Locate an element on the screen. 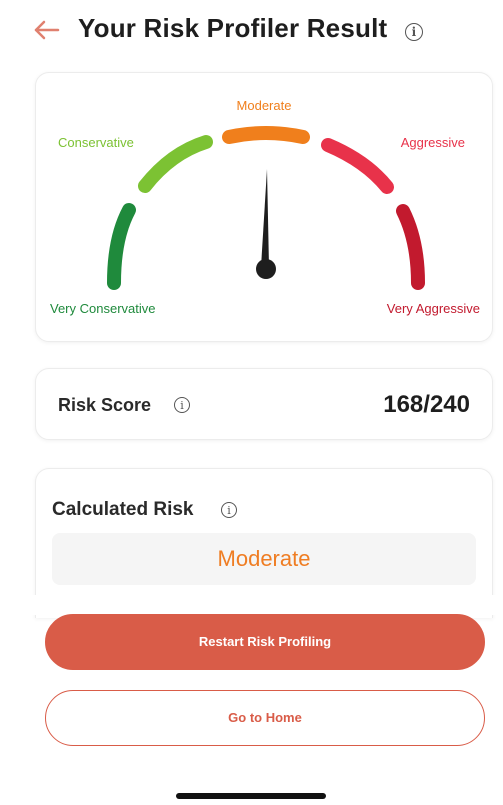  calculated-risk-value: Moderate is located at coordinates (264, 558).